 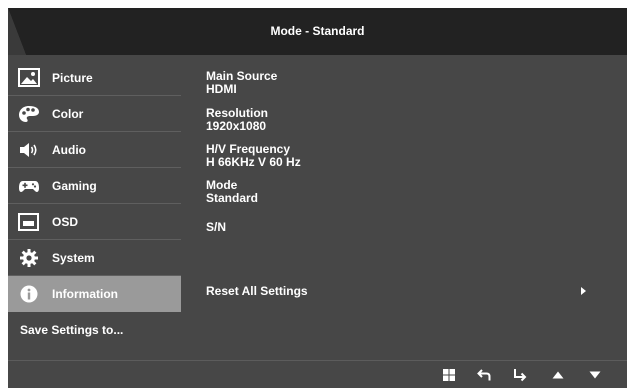 What do you see at coordinates (69, 150) in the screenshot?
I see `sidebar-item-label: Audio` at bounding box center [69, 150].